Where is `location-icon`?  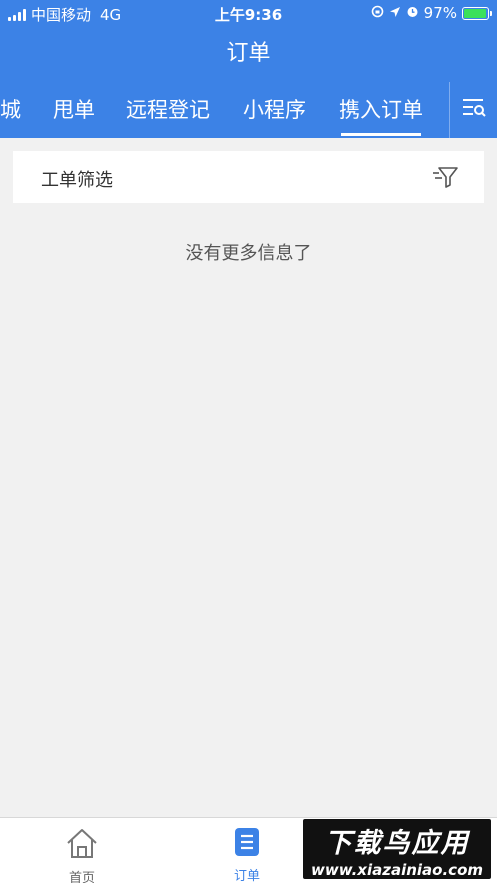
location-icon is located at coordinates (395, 13).